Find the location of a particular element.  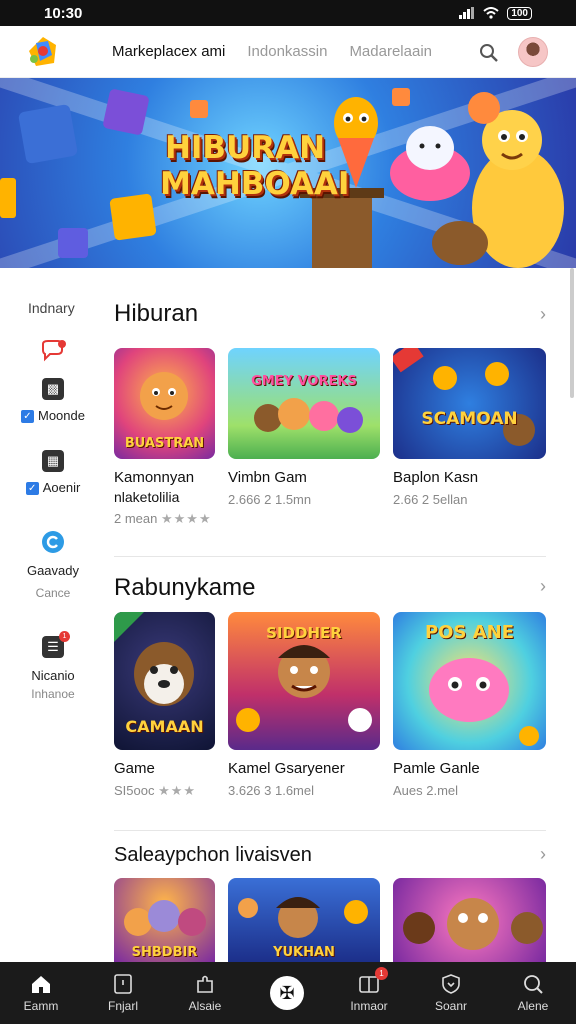

game-card: SHBDBIR is located at coordinates (164, 920).